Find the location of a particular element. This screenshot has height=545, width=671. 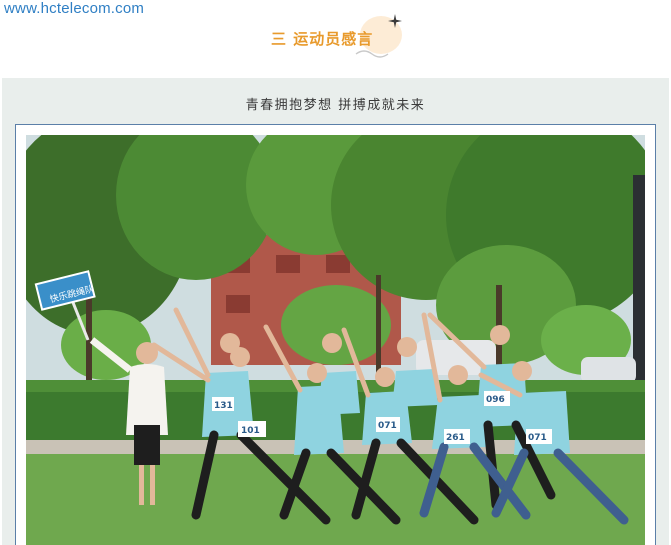

bib-number: 131 is located at coordinates (223, 406).